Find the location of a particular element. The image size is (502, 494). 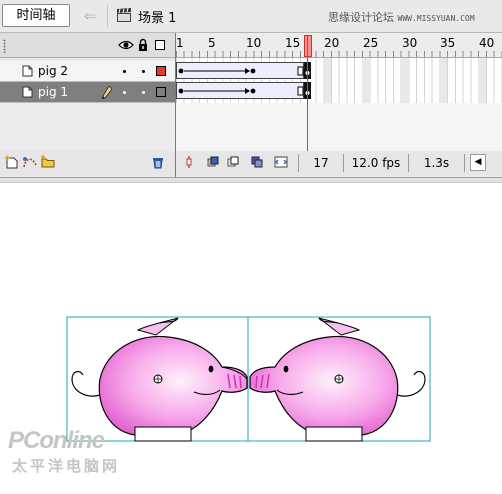

ruler-label: 40 is located at coordinates (487, 43).